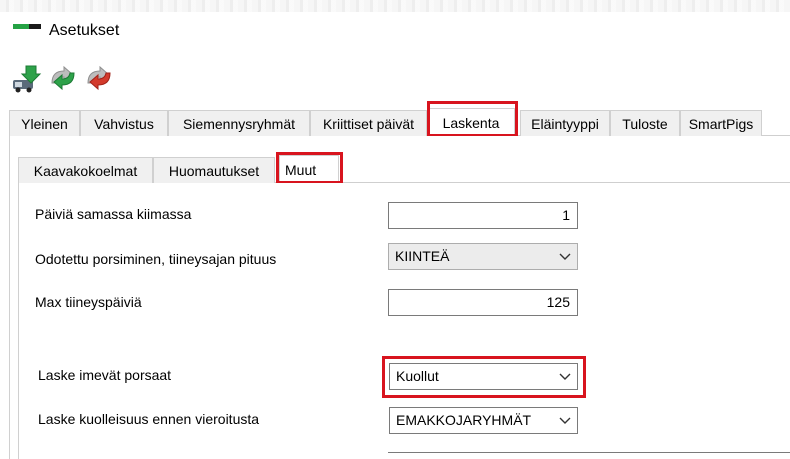  Describe the element at coordinates (483, 215) in the screenshot. I see `same-heat-days-input: 1` at that location.